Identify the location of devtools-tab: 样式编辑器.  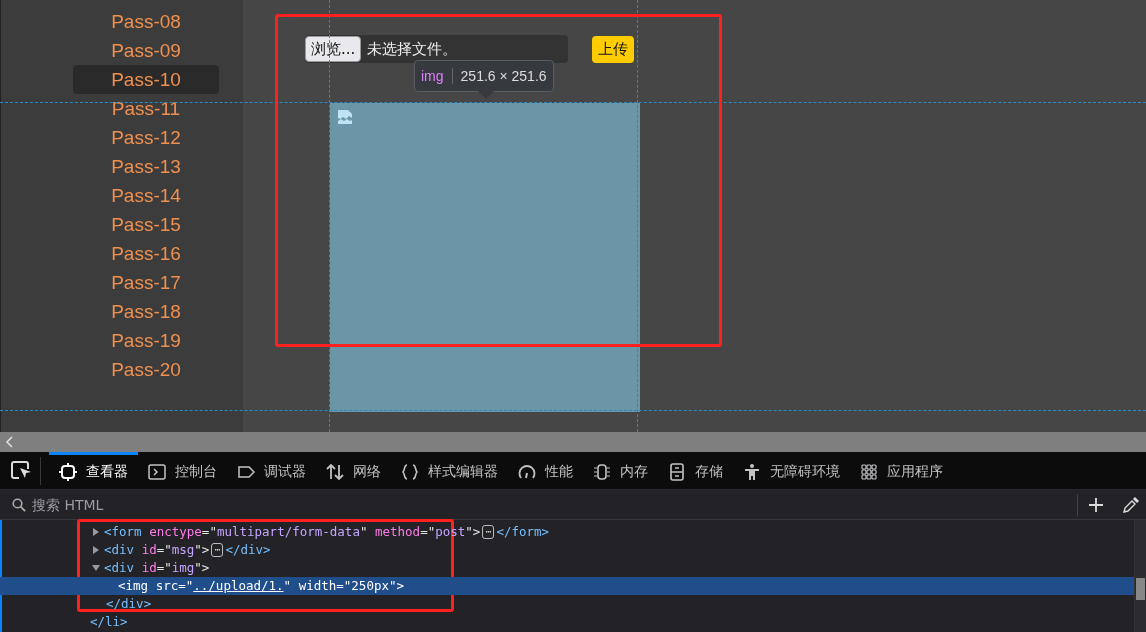
(449, 470).